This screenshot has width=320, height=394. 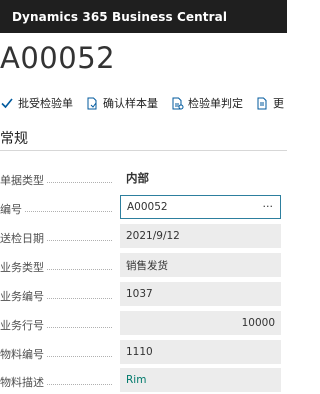 I want to click on action-label: 检验单判定, so click(x=215, y=103).